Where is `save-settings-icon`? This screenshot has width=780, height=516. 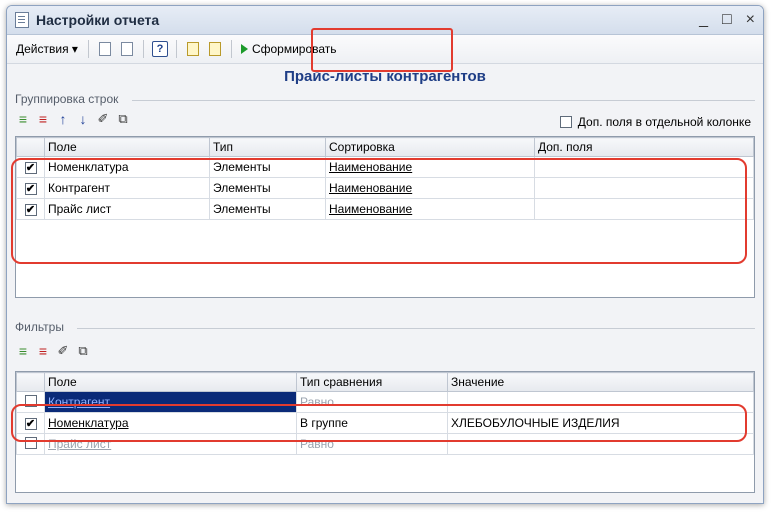
save-settings-icon is located at coordinates (105, 49).